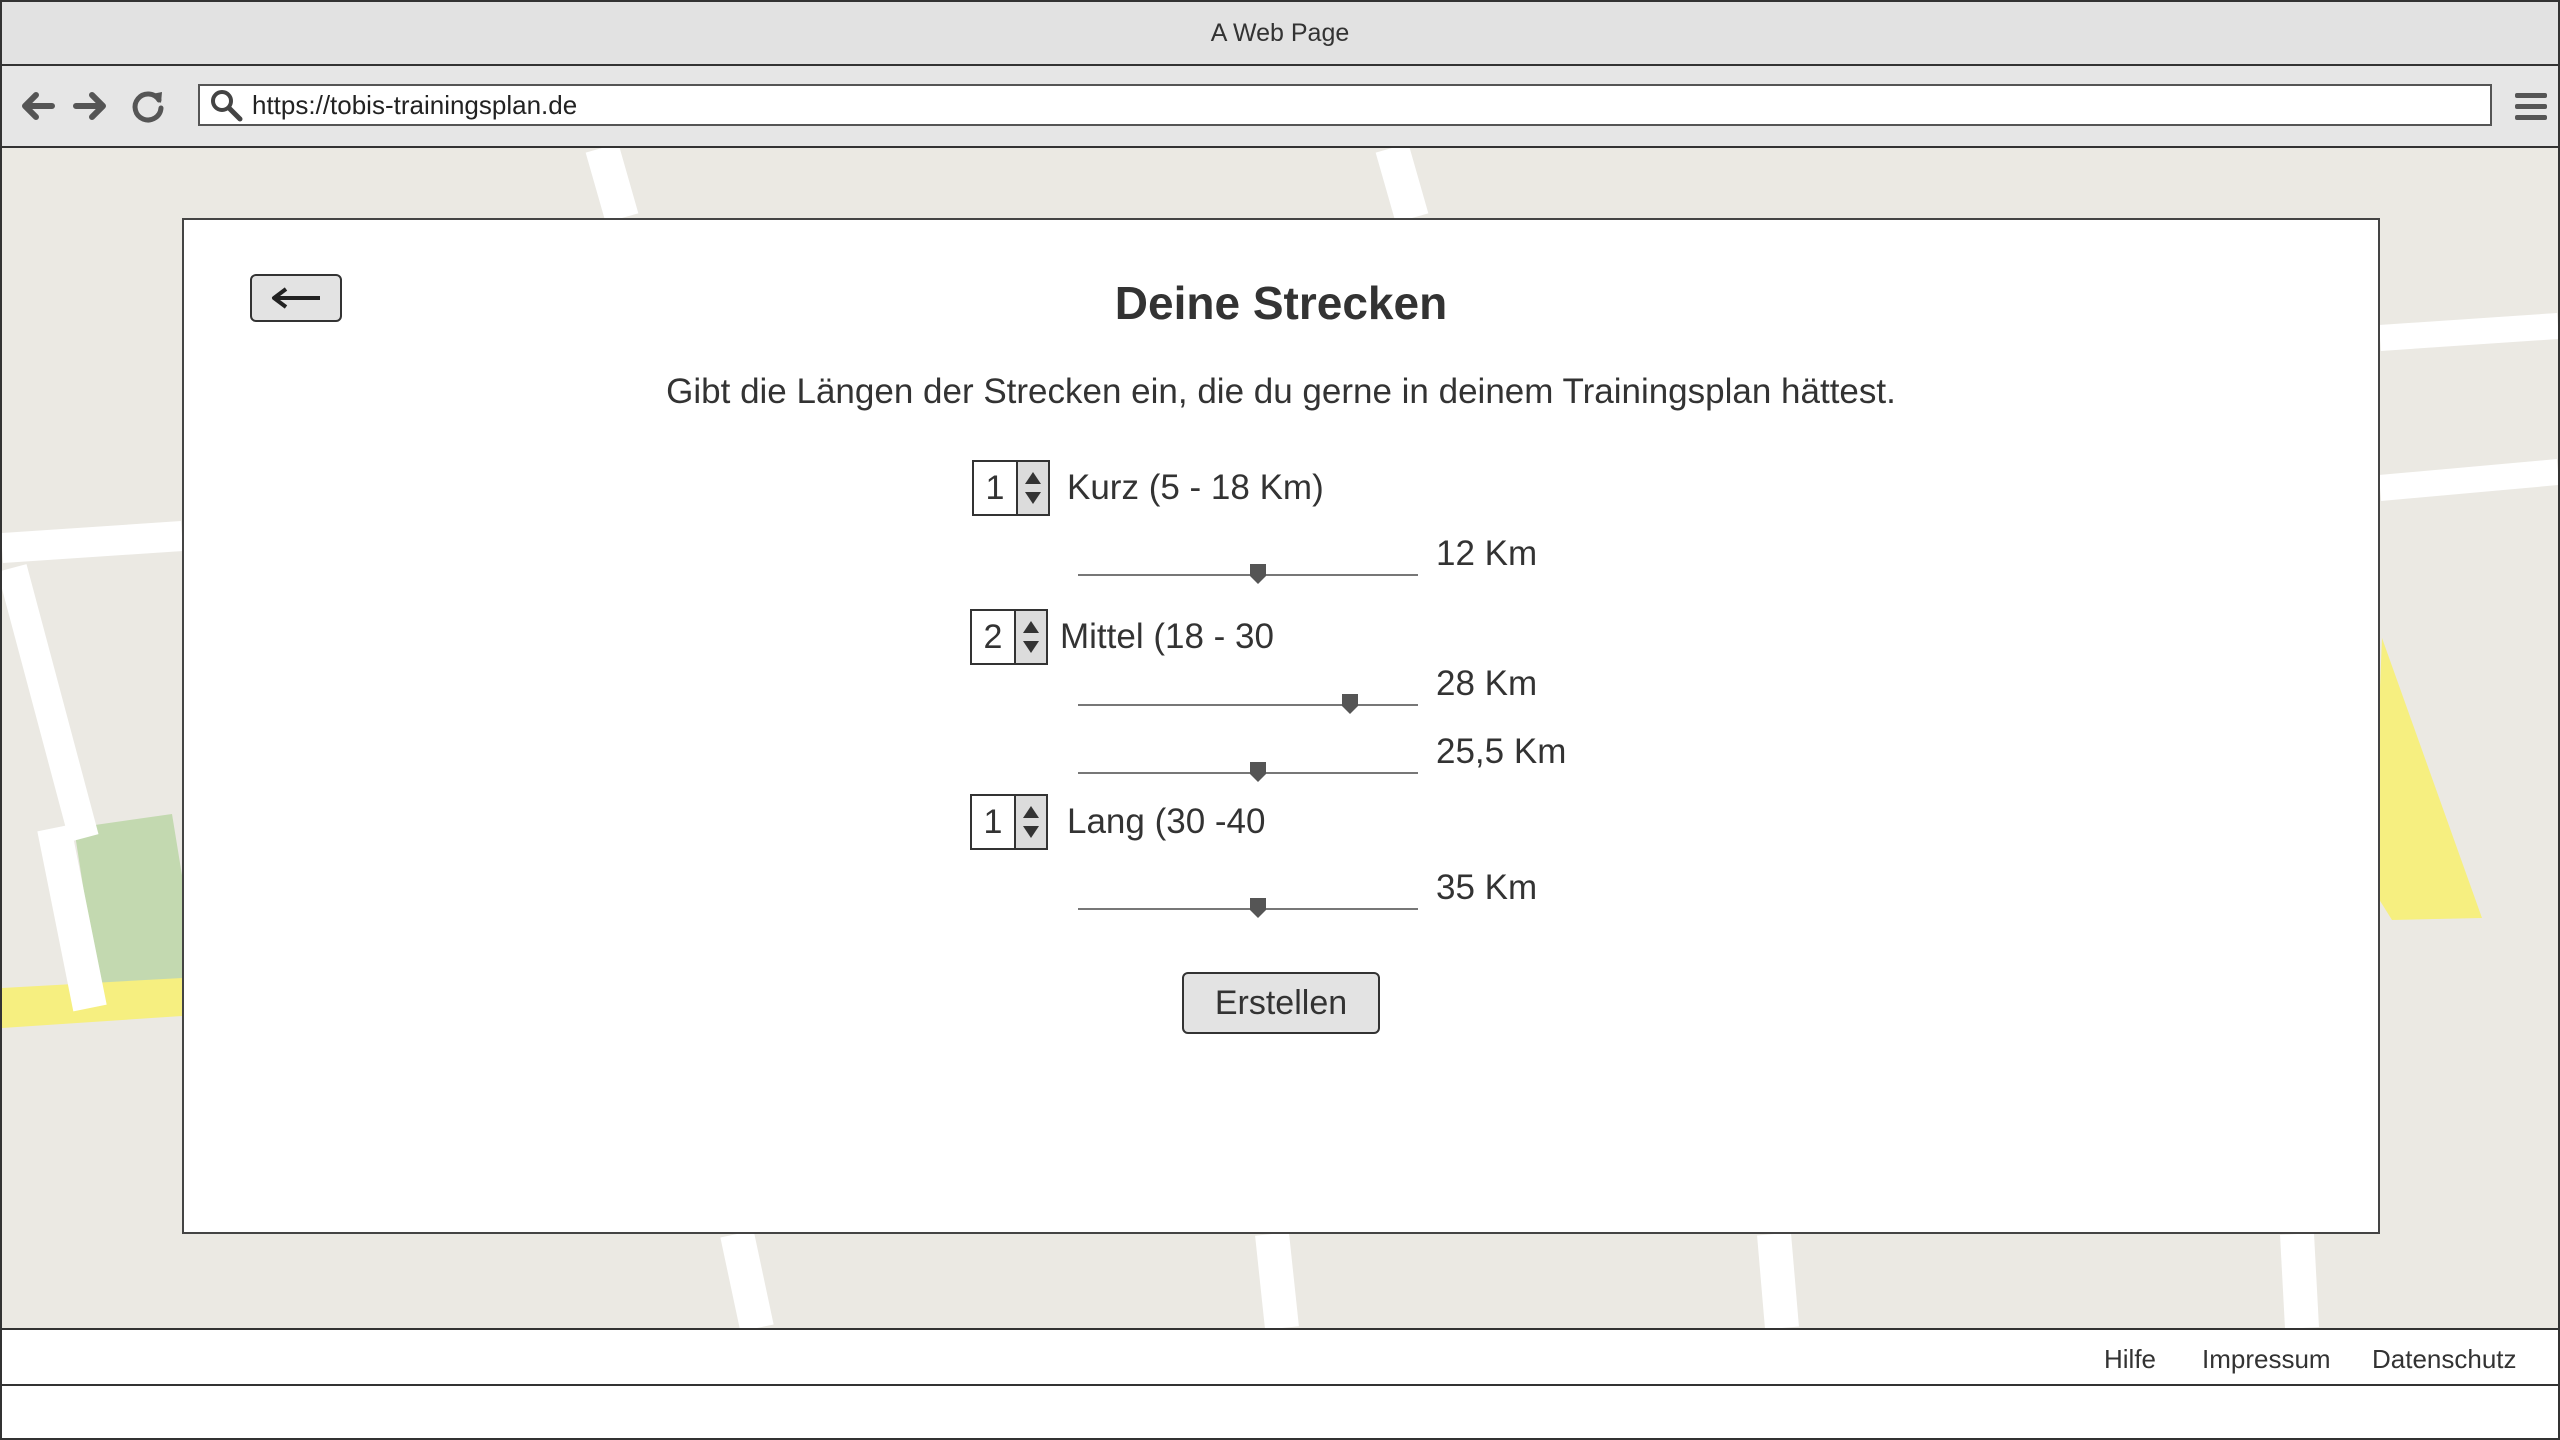  I want to click on create-button: Erstellen, so click(1281, 1003).